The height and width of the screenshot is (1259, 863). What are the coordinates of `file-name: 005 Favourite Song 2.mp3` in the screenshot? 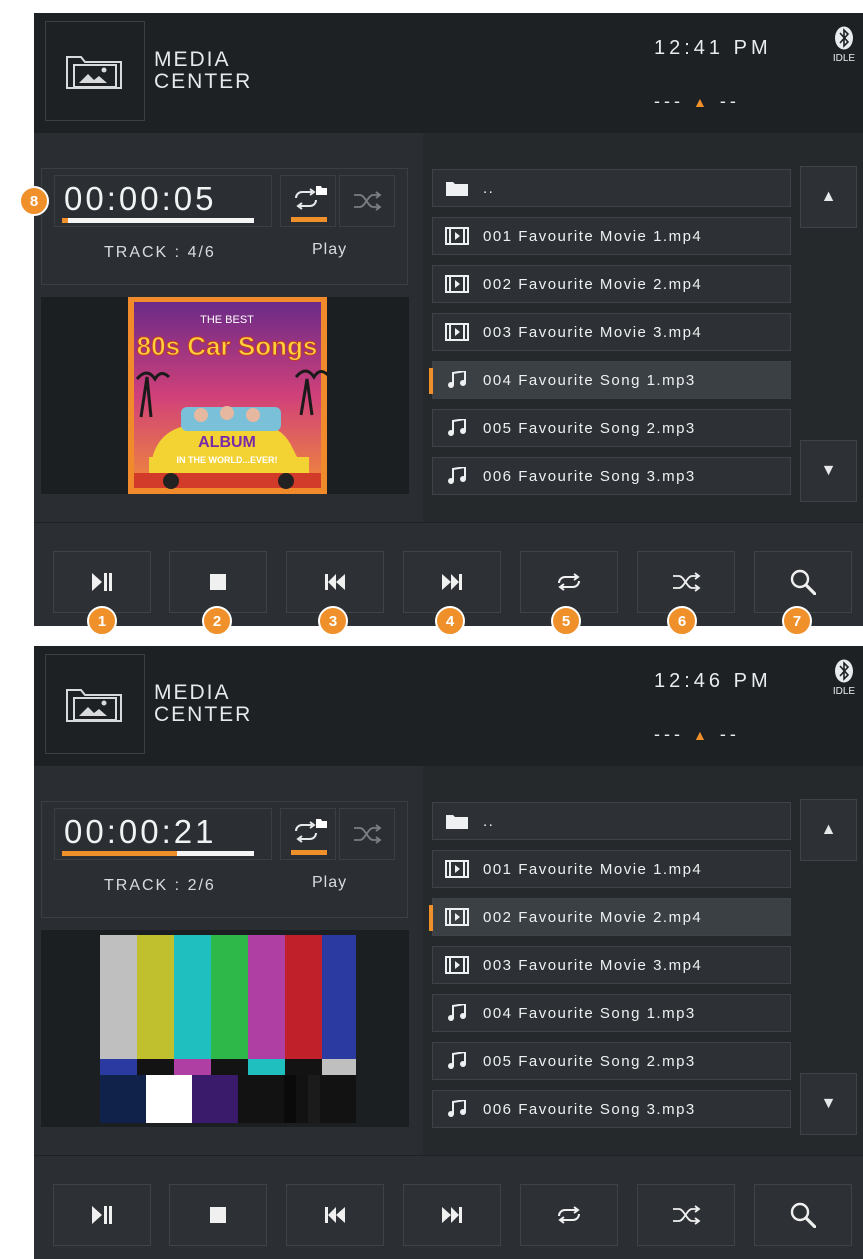 It's located at (589, 1061).